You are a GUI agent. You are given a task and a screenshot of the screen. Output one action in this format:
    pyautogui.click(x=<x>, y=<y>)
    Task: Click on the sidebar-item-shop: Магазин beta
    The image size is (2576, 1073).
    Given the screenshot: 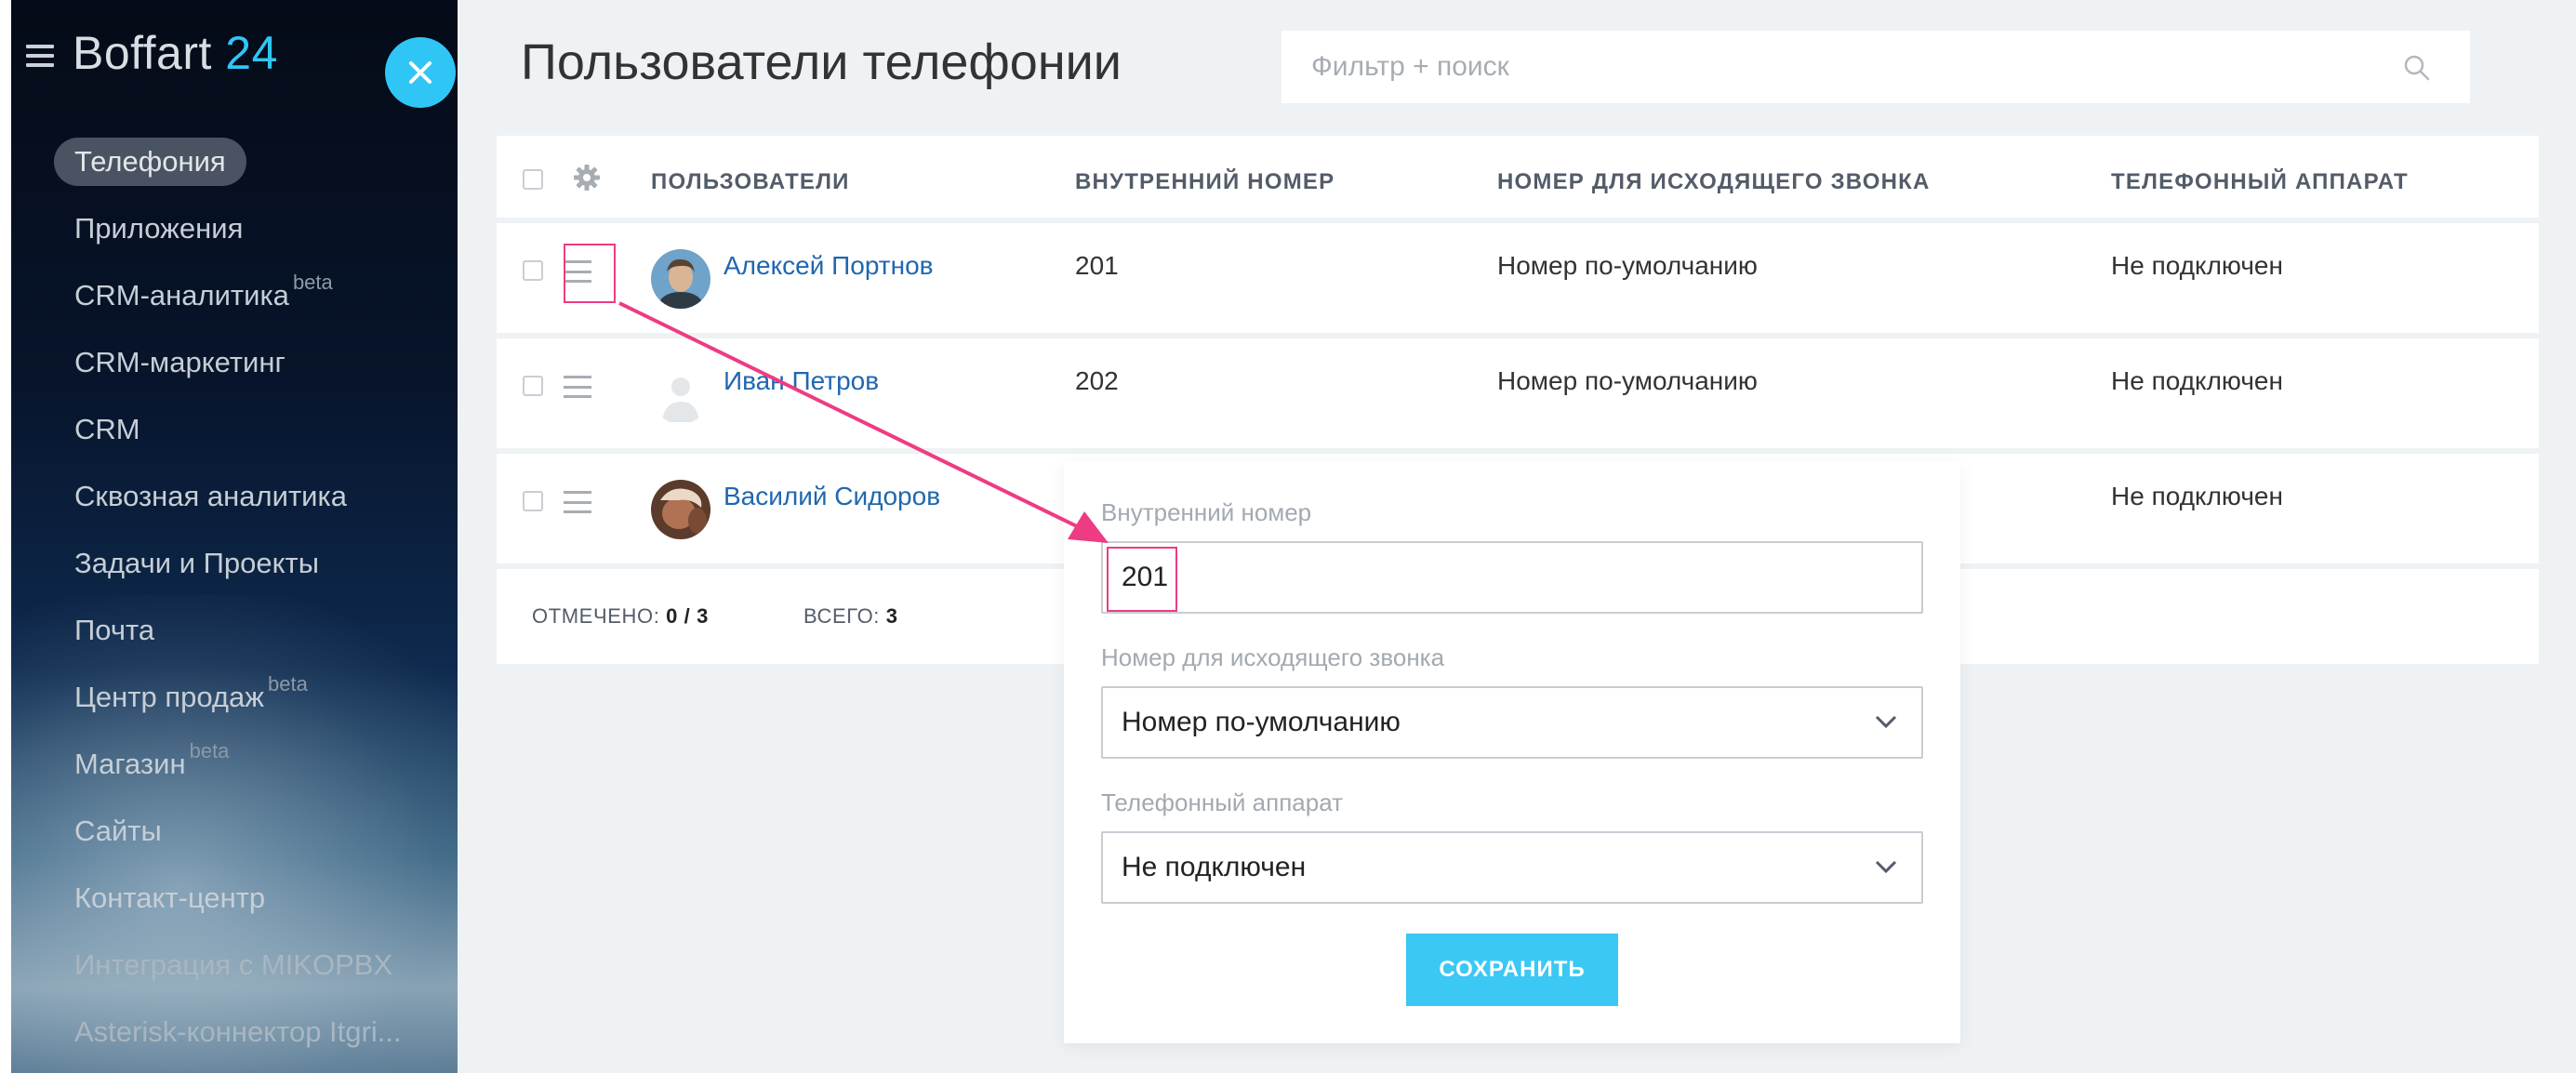 What is the action you would take?
    pyautogui.click(x=228, y=765)
    